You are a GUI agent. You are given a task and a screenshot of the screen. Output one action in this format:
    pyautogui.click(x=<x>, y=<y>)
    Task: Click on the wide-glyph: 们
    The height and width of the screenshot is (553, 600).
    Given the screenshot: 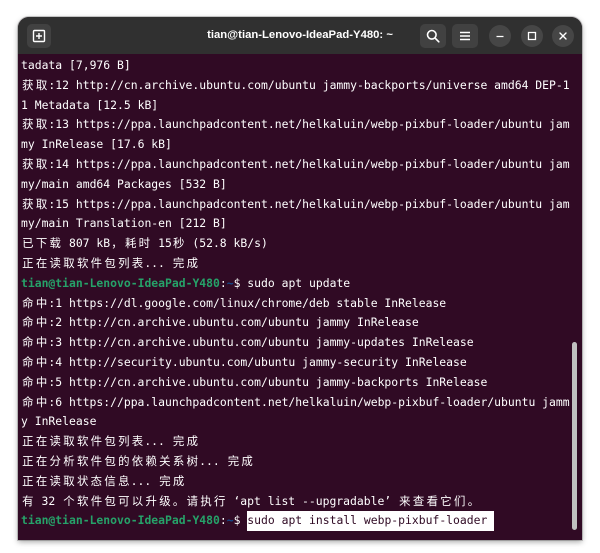 What is the action you would take?
    pyautogui.click(x=459, y=500)
    